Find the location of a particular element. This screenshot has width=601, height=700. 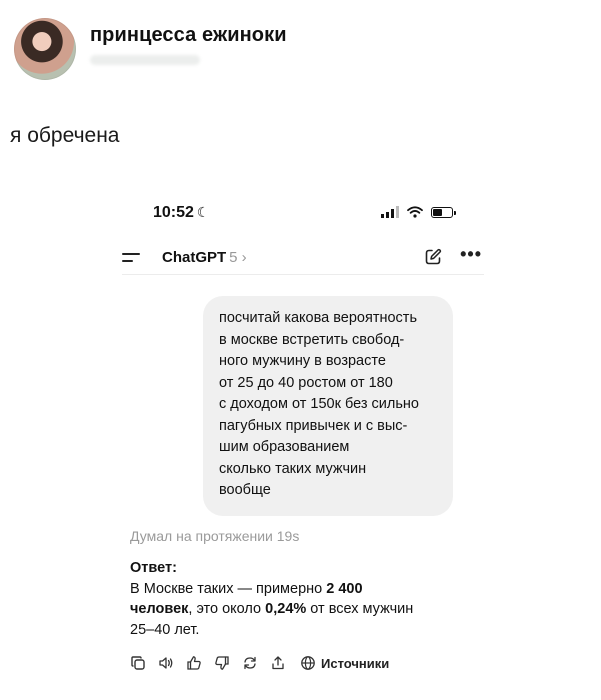

author-block: принцесса ежиноки is located at coordinates (188, 44).